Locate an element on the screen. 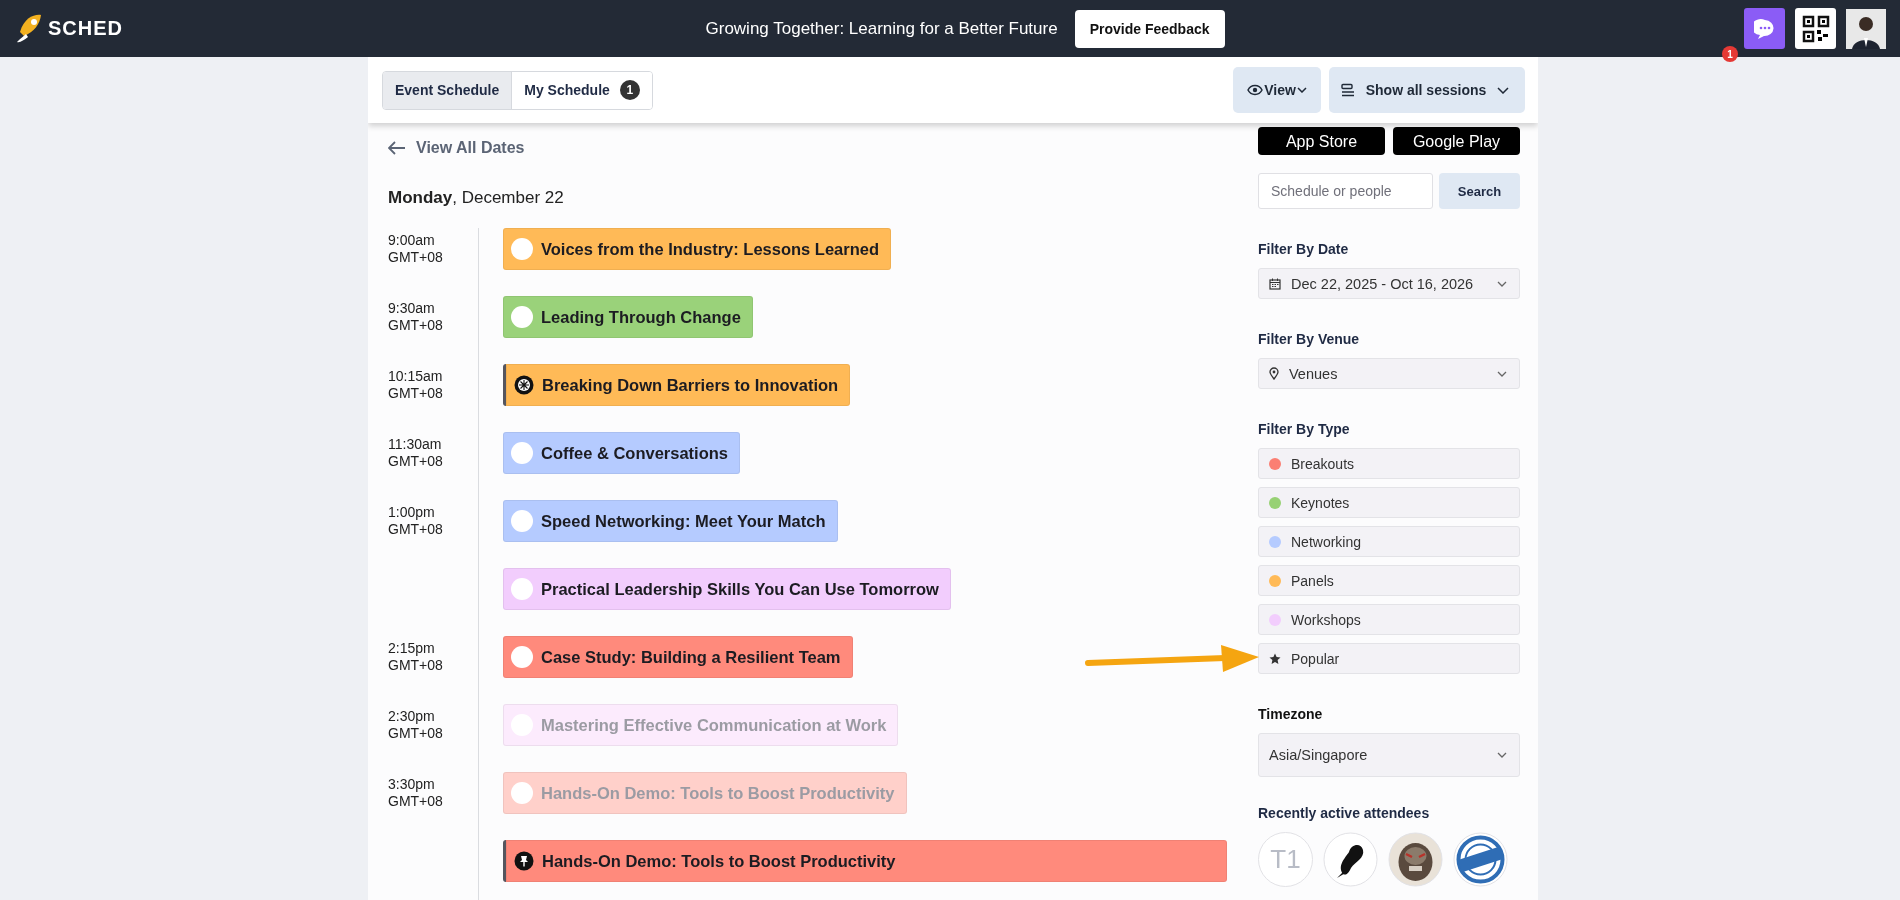 This screenshot has height=900, width=1900. sessions-label: Show all sessions is located at coordinates (1426, 90).